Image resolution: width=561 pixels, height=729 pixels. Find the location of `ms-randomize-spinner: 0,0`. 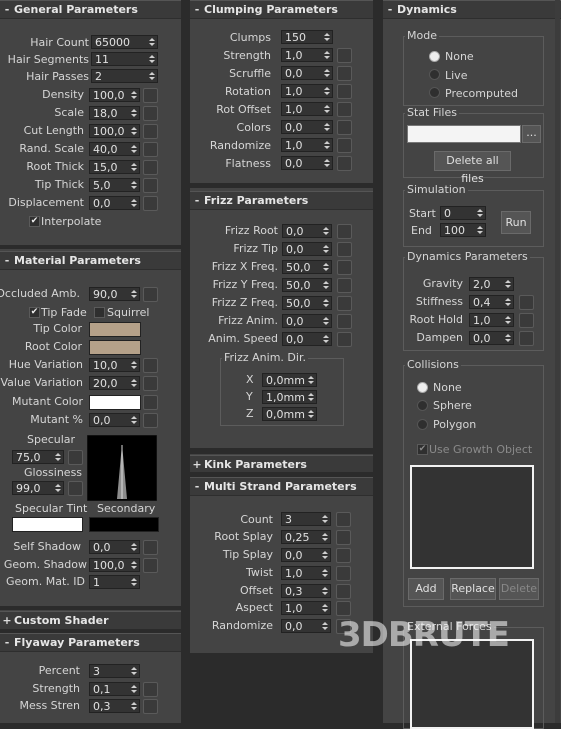

ms-randomize-spinner: 0,0 is located at coordinates (306, 626).